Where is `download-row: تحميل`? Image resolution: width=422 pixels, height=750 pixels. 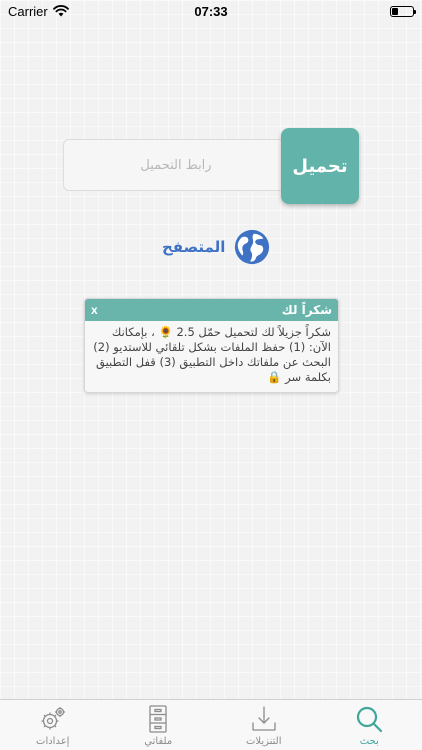
download-row: تحميل is located at coordinates (211, 166).